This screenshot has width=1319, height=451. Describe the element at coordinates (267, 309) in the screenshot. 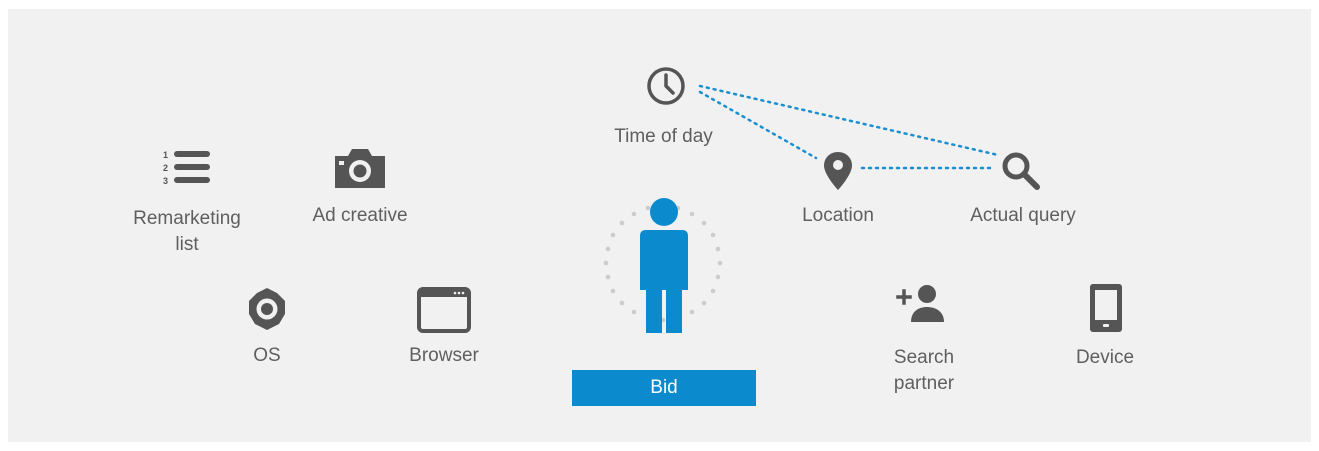

I see `gear-icon` at that location.